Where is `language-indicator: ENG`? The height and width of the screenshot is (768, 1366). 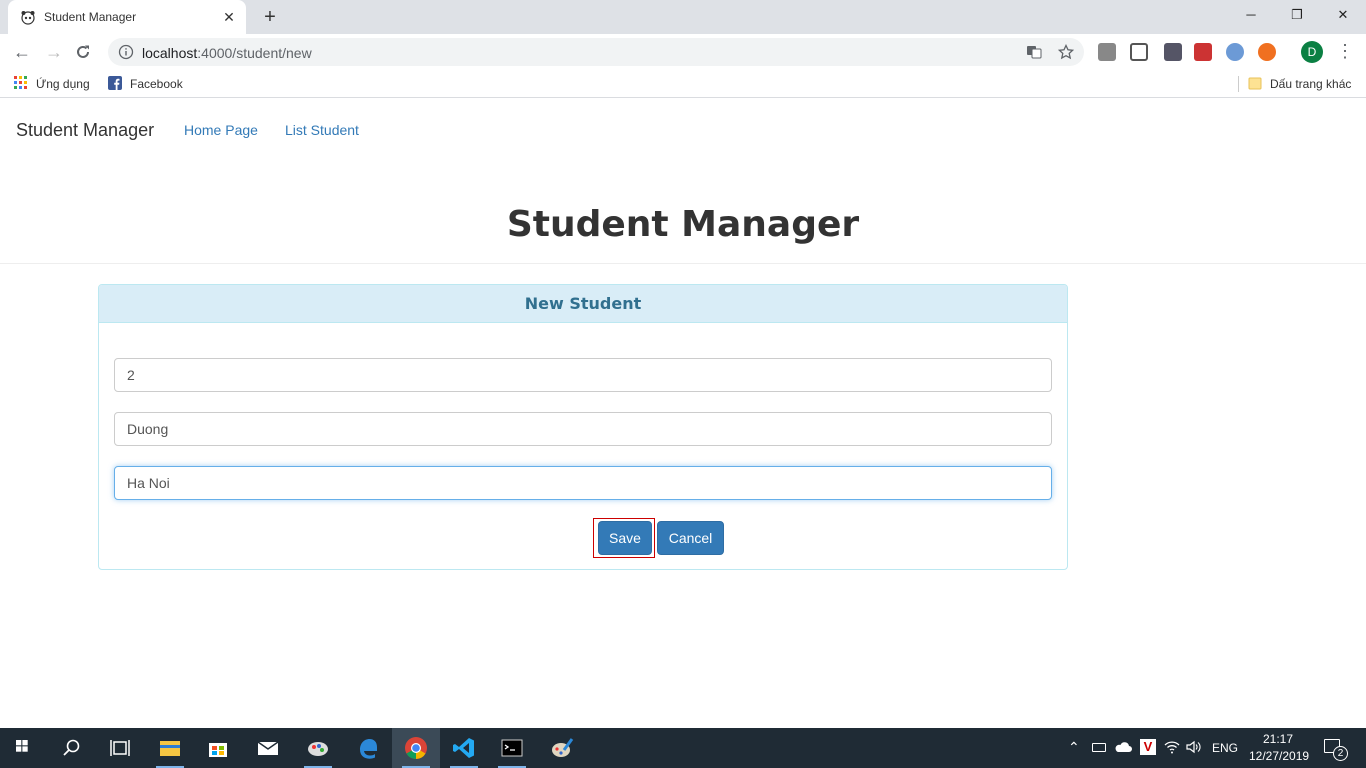
language-indicator: ENG is located at coordinates (1225, 748).